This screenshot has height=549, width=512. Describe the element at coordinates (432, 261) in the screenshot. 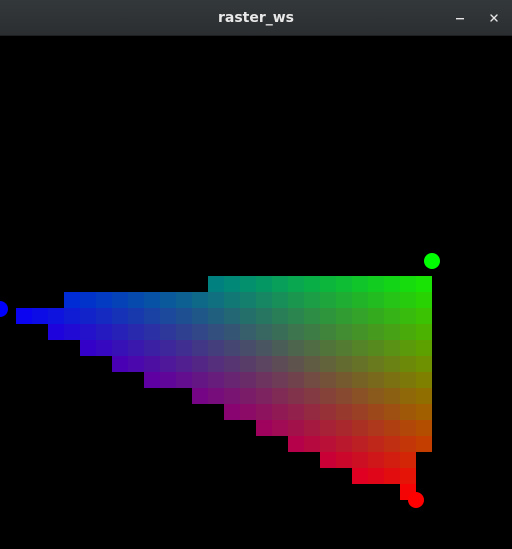

I see `vertex-green` at that location.